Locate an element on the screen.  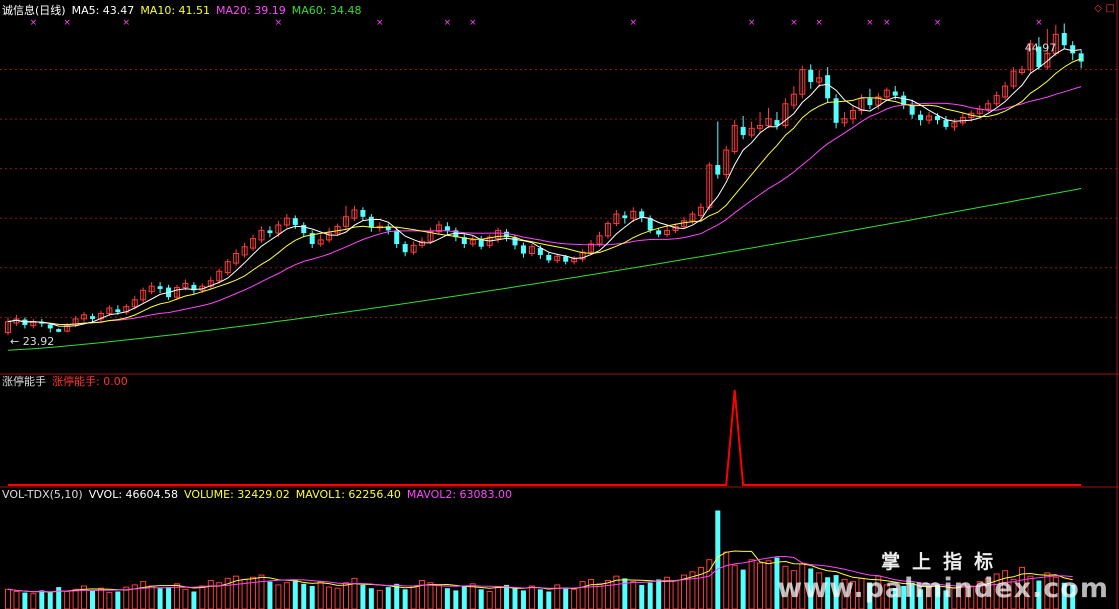
expand-diamond-icon: ◇ is located at coordinates (1098, 8).